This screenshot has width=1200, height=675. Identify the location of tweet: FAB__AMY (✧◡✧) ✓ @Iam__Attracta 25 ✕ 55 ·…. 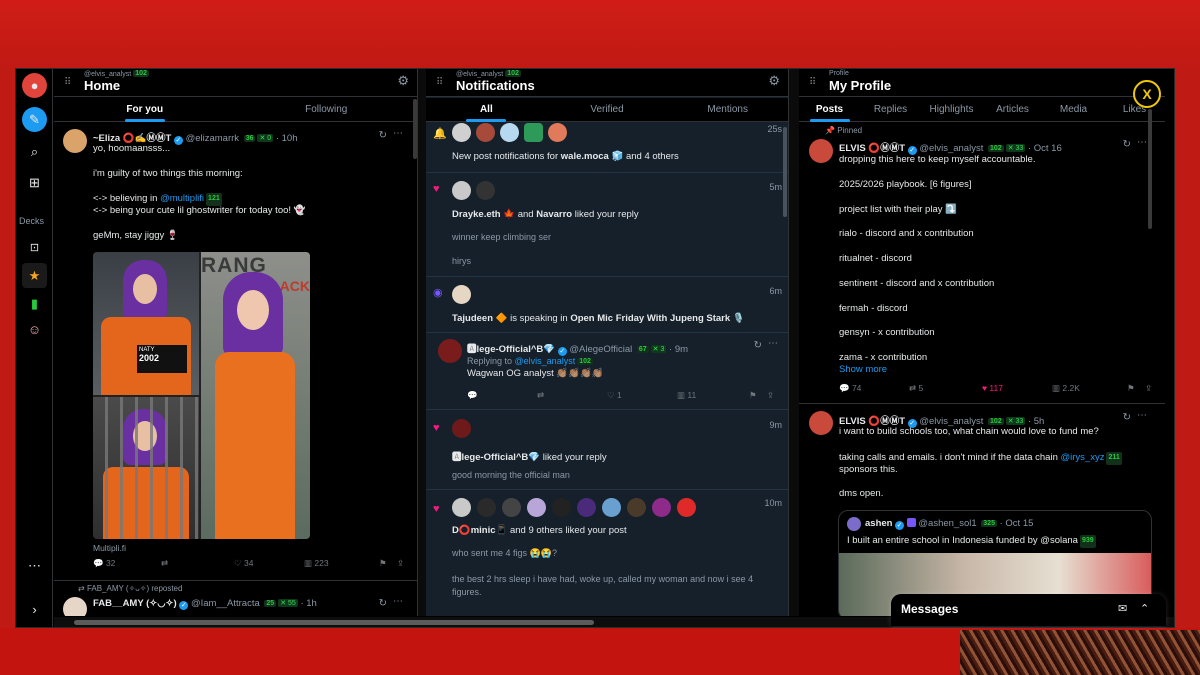
(235, 605).